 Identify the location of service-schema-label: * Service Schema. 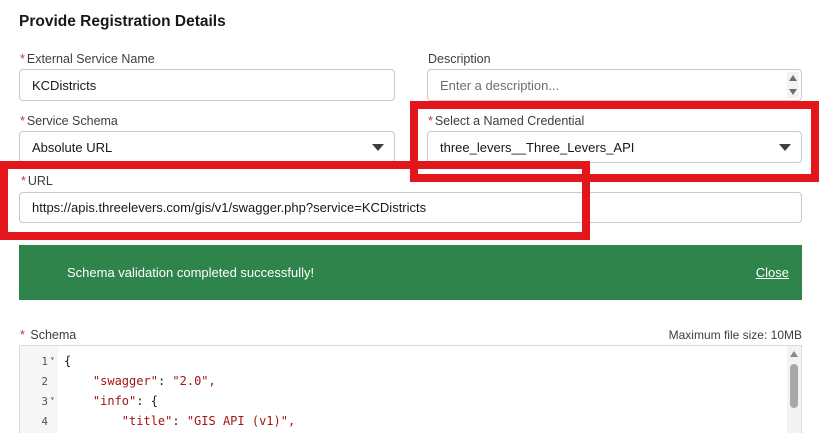
(69, 121).